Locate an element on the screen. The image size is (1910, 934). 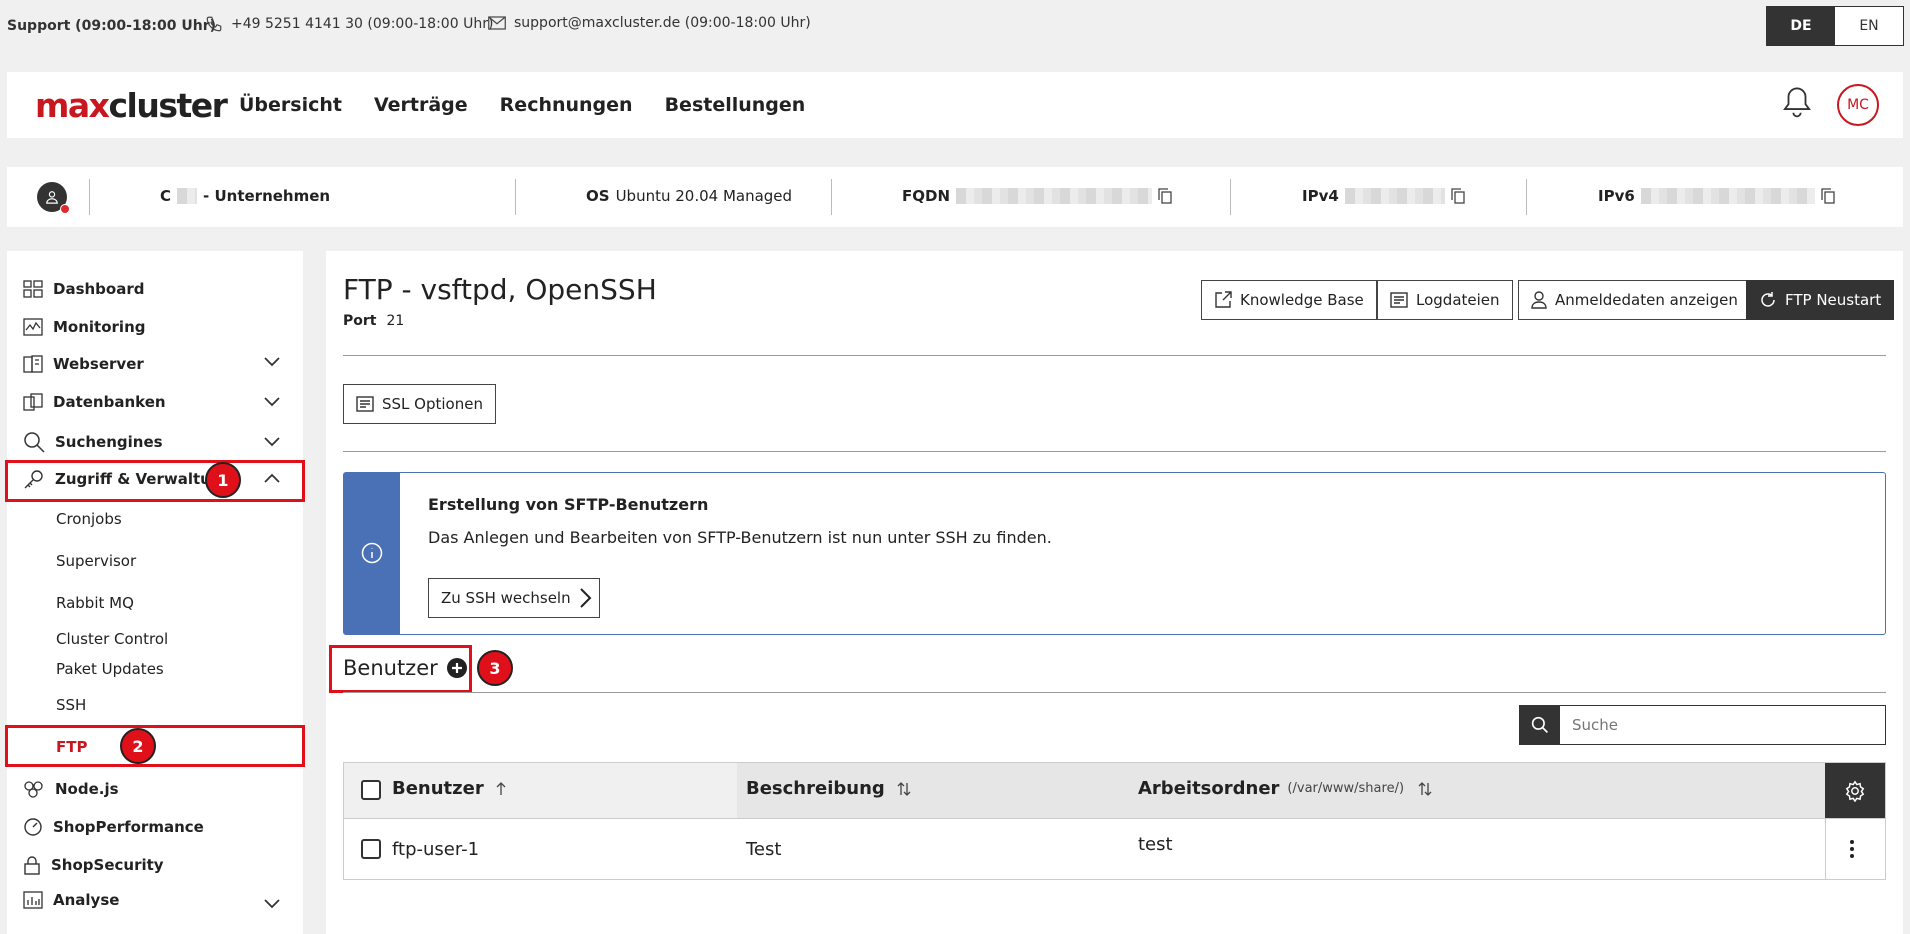
col-arbeitsordner-label: Arbeitsordner is located at coordinates (1209, 788).